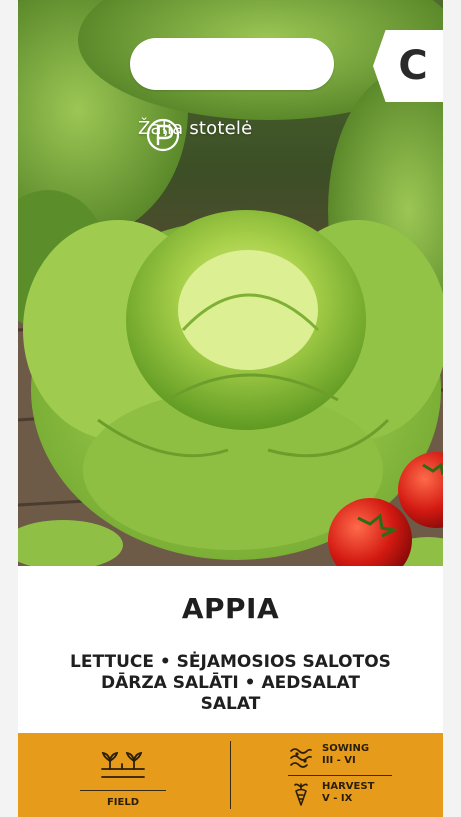  I want to click on crop-name-line: DĀRZA SALĀTI • AEDSALAT, so click(230, 683).